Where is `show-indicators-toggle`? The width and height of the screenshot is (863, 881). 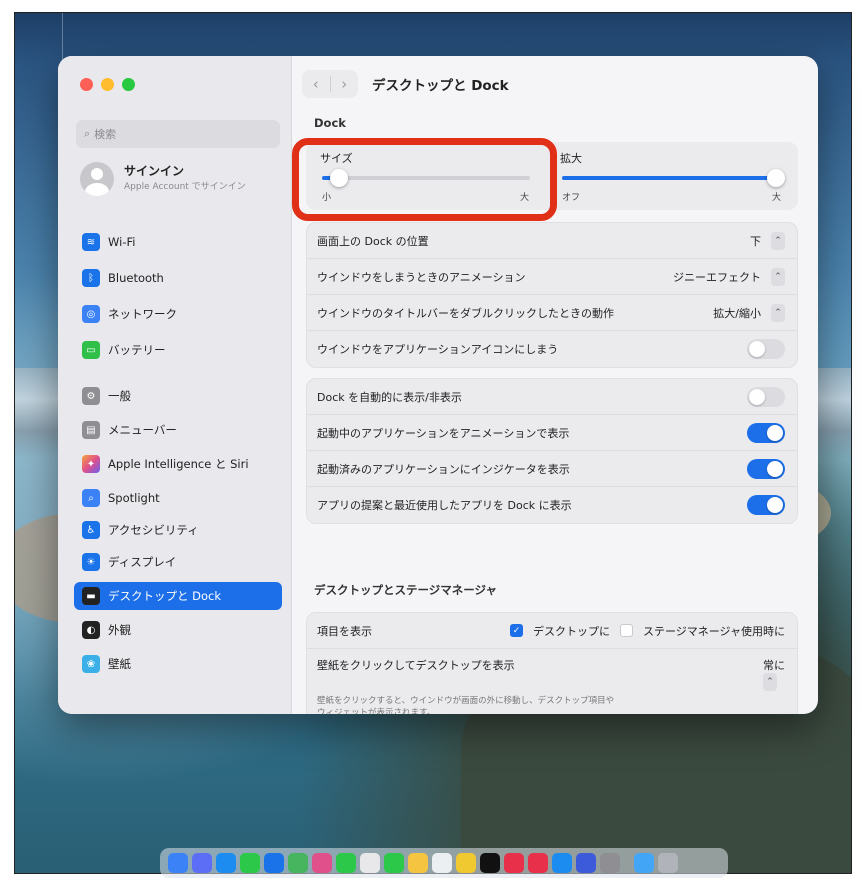
show-indicators-toggle is located at coordinates (766, 468).